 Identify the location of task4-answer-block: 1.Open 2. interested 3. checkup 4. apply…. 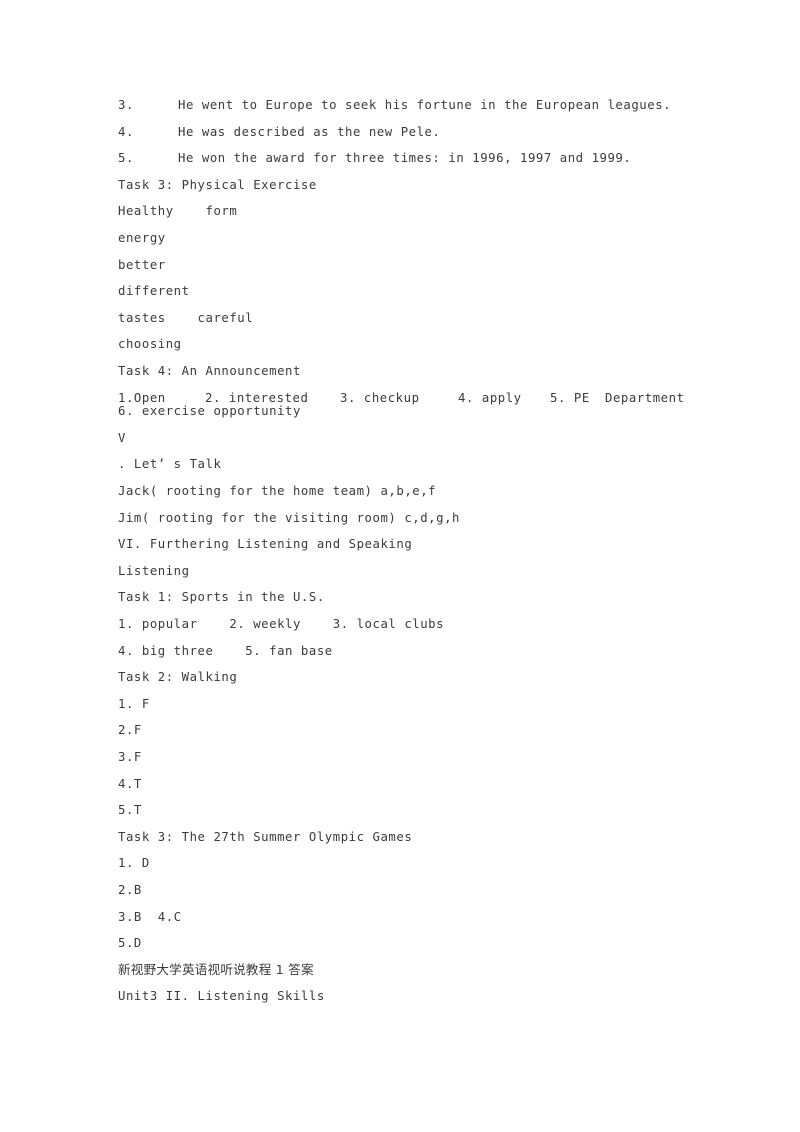
(448, 405).